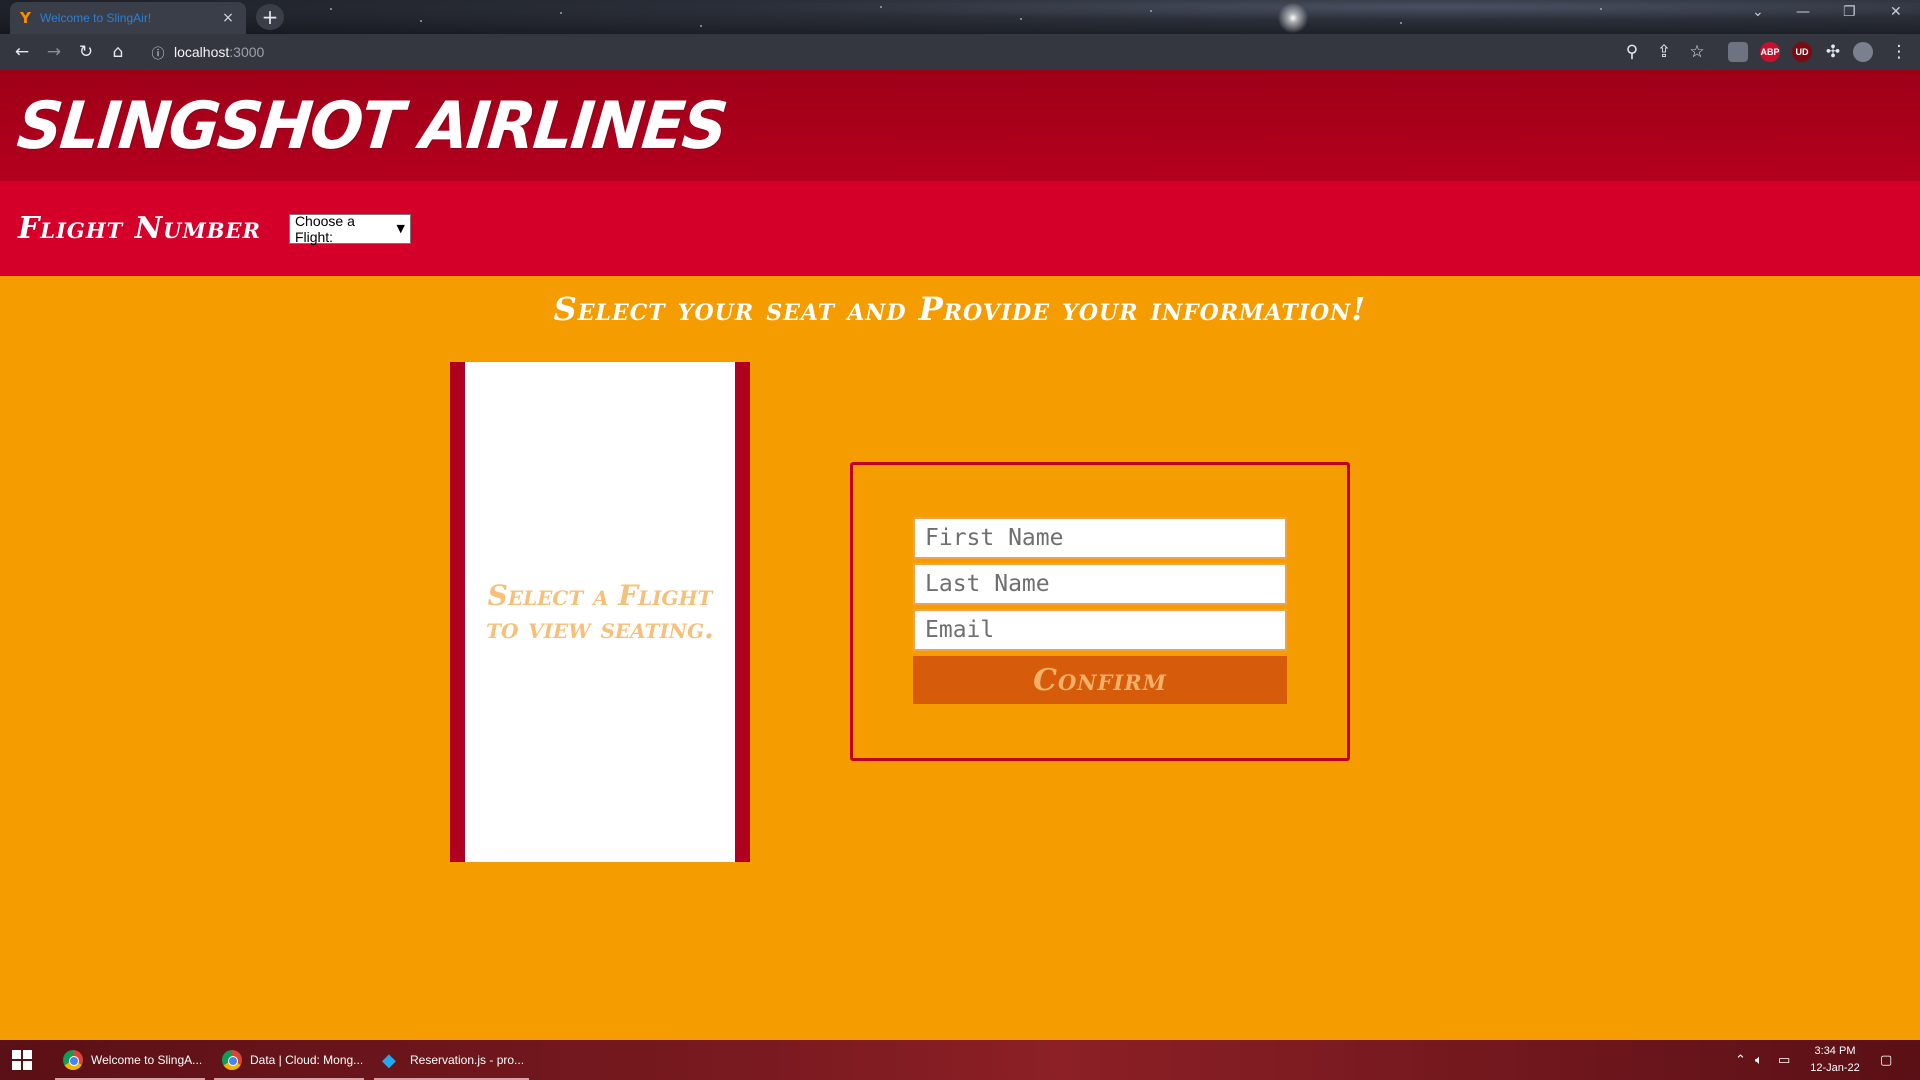  I want to click on url-port: :3000, so click(247, 52).